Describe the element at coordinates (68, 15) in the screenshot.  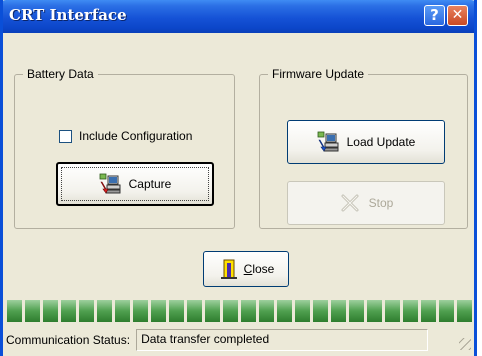
I see `window-title: CRT Interface` at that location.